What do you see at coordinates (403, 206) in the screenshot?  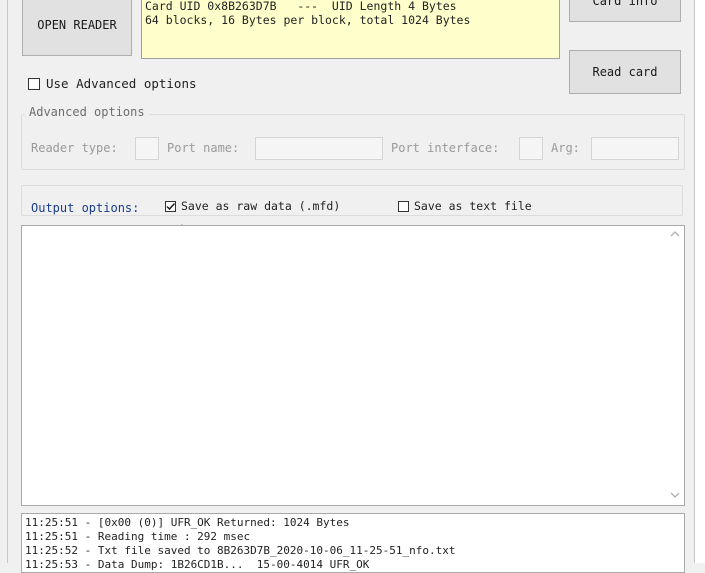 I see `save-text-checkbox` at bounding box center [403, 206].